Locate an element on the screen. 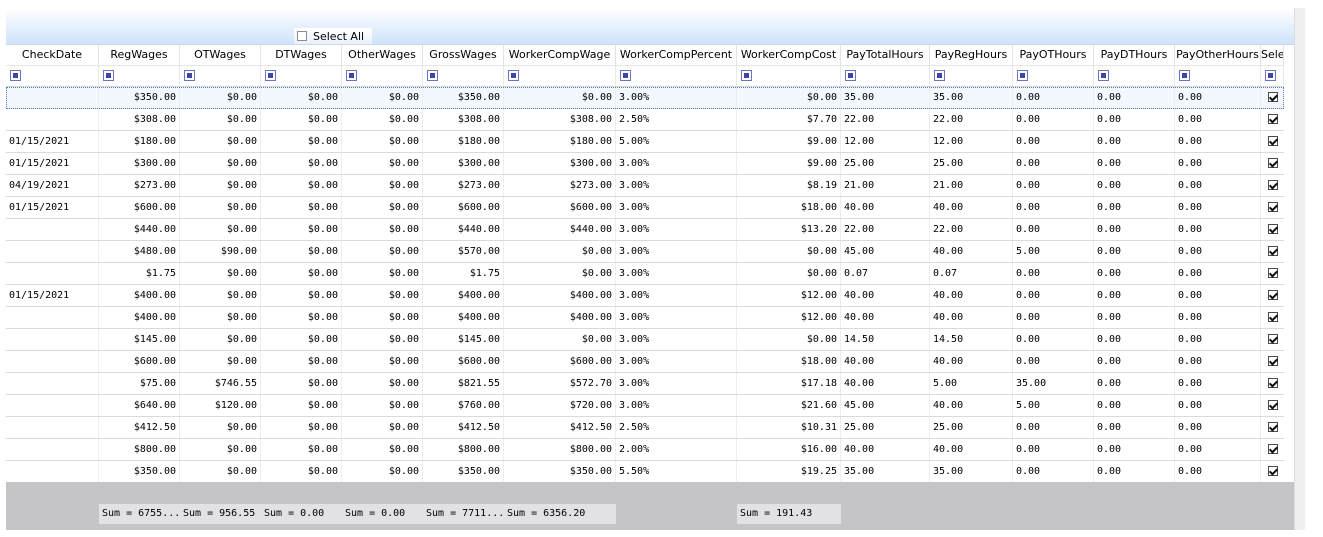 The width and height of the screenshot is (1323, 537). cell-reg-wages: $273.00 is located at coordinates (139, 185).